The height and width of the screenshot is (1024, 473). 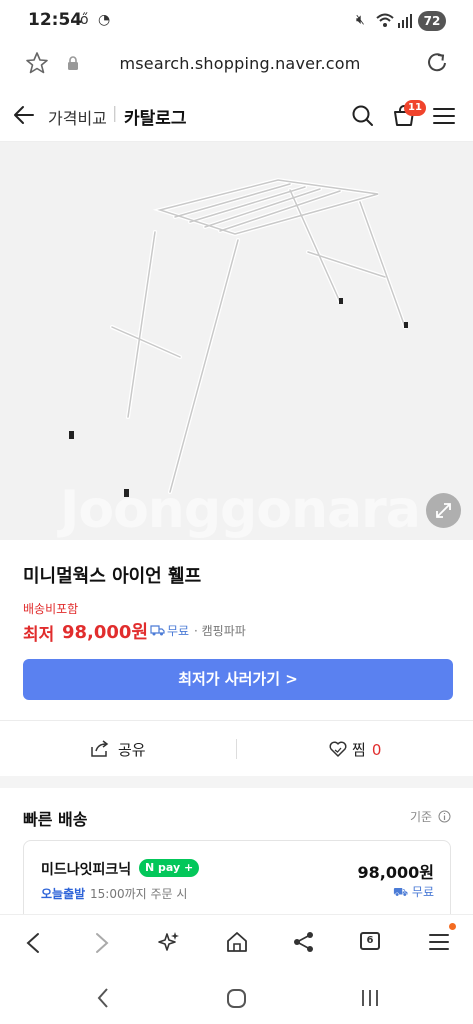 I want to click on system-nav-bar, so click(x=236, y=997).